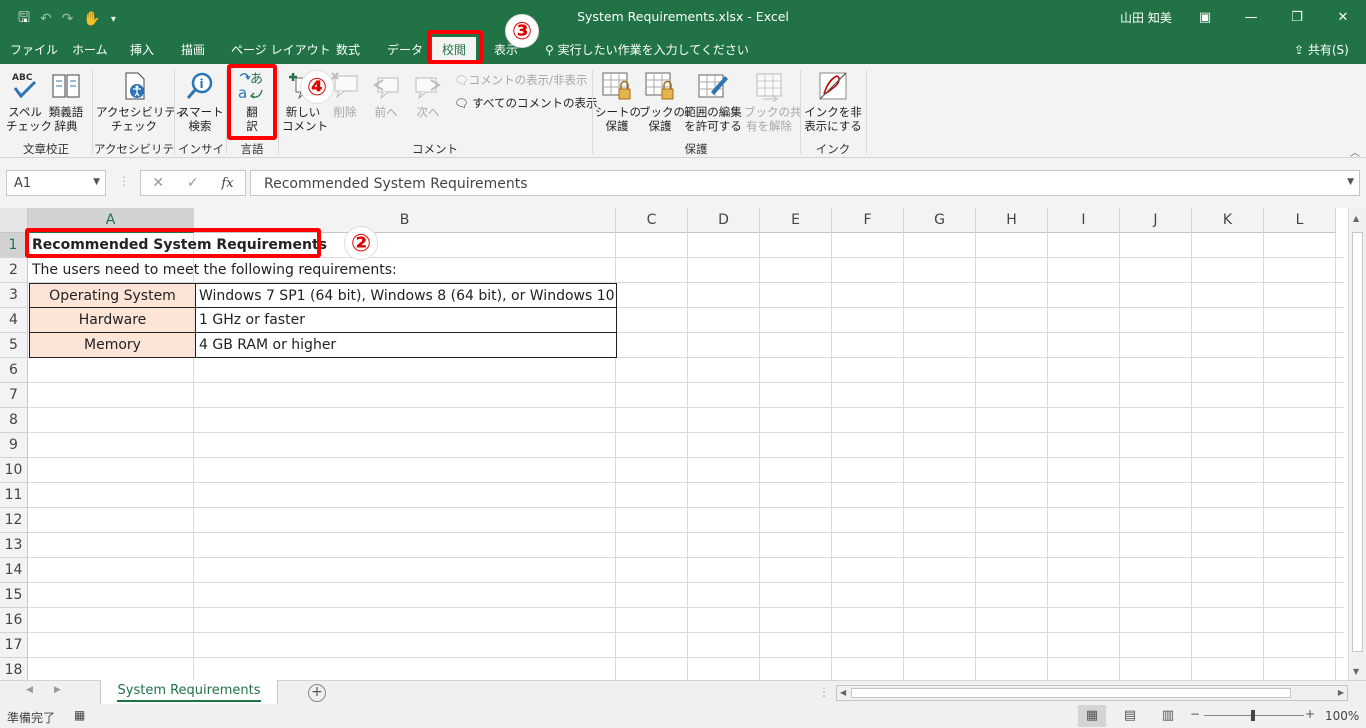 Image resolution: width=1366 pixels, height=728 pixels. I want to click on thesaurus-button: 類義語 辞典, so click(66, 101).